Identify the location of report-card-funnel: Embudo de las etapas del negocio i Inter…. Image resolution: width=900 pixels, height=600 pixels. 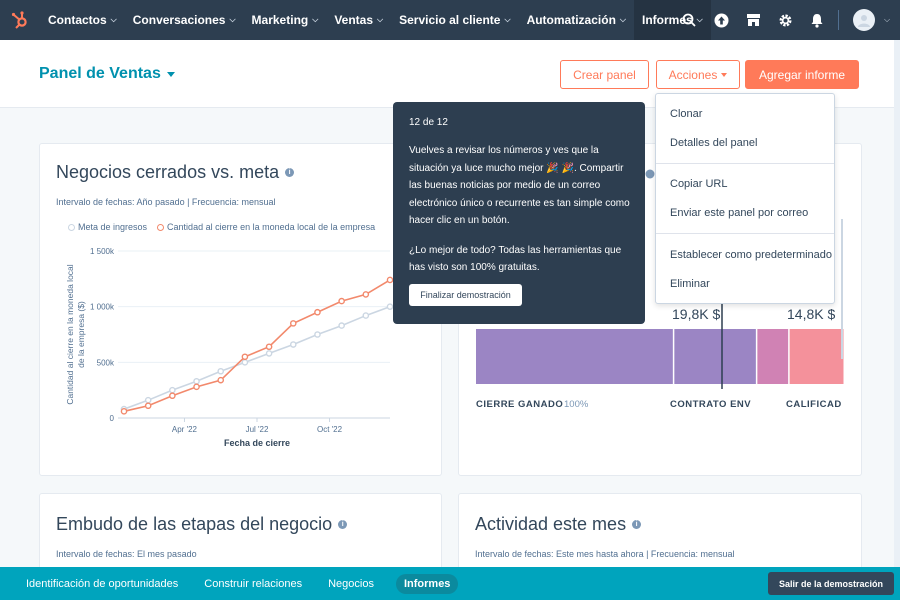
(240, 533).